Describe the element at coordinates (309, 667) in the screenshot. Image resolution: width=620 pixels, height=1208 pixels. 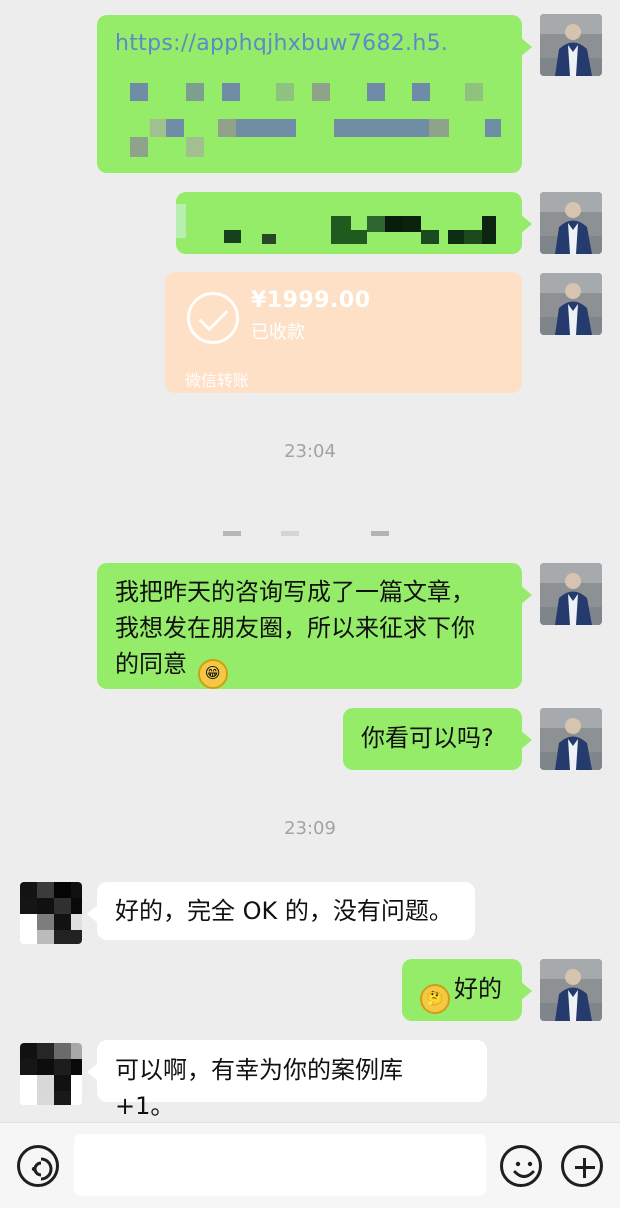
I see `message-line-wrapper: 的同意 😁` at that location.